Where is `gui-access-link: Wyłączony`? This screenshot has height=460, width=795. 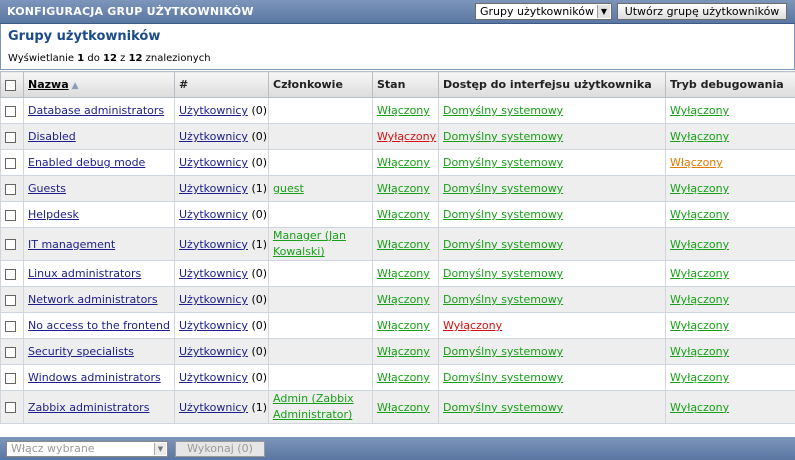 gui-access-link: Wyłączony is located at coordinates (472, 325).